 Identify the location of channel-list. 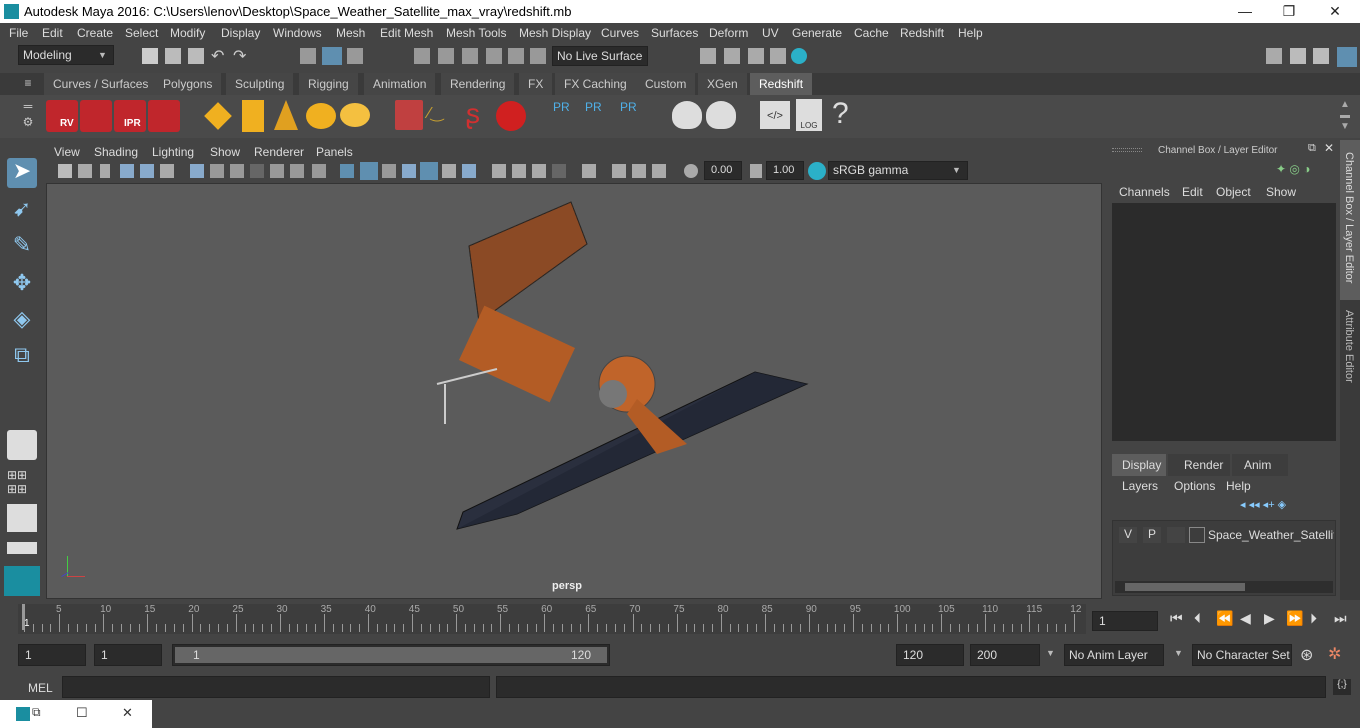
(1224, 322).